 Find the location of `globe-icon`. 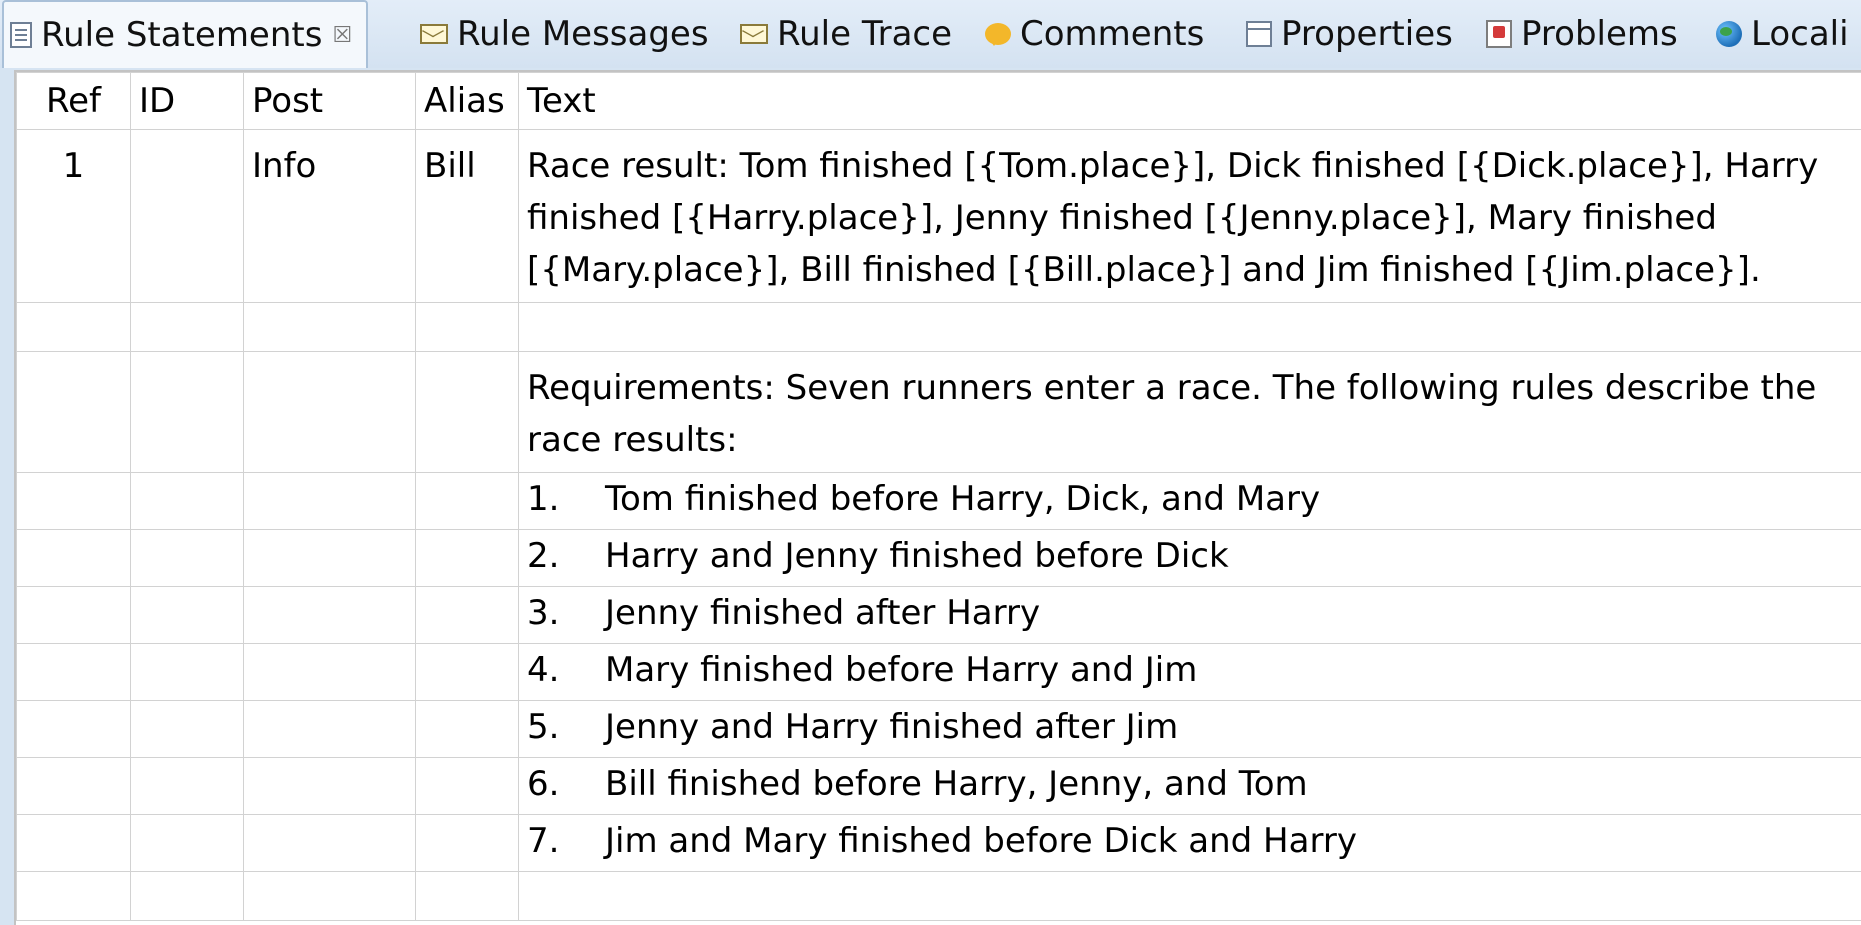

globe-icon is located at coordinates (1729, 34).